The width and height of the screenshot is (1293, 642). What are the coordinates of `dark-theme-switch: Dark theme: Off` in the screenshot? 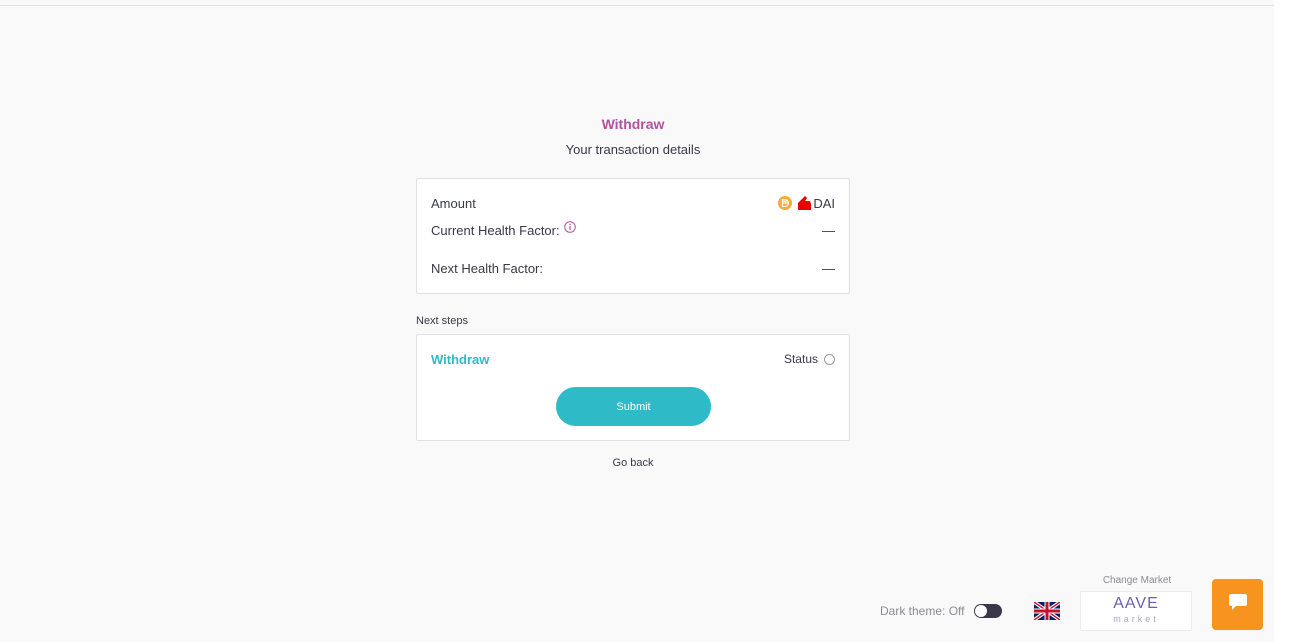 It's located at (941, 611).